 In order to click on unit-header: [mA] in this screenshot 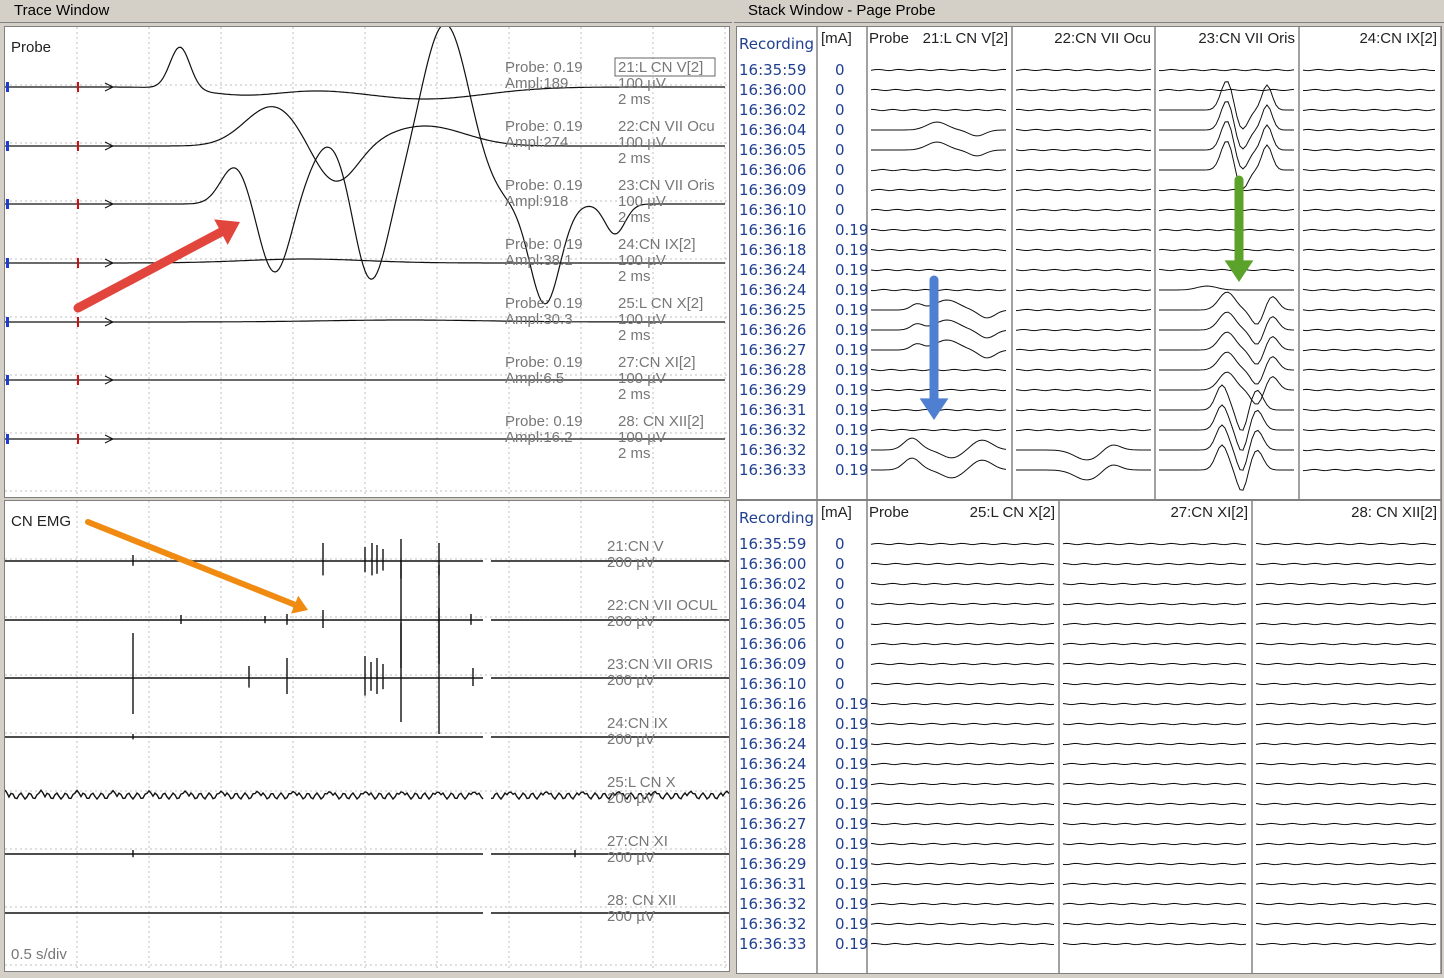, I will do `click(836, 38)`.